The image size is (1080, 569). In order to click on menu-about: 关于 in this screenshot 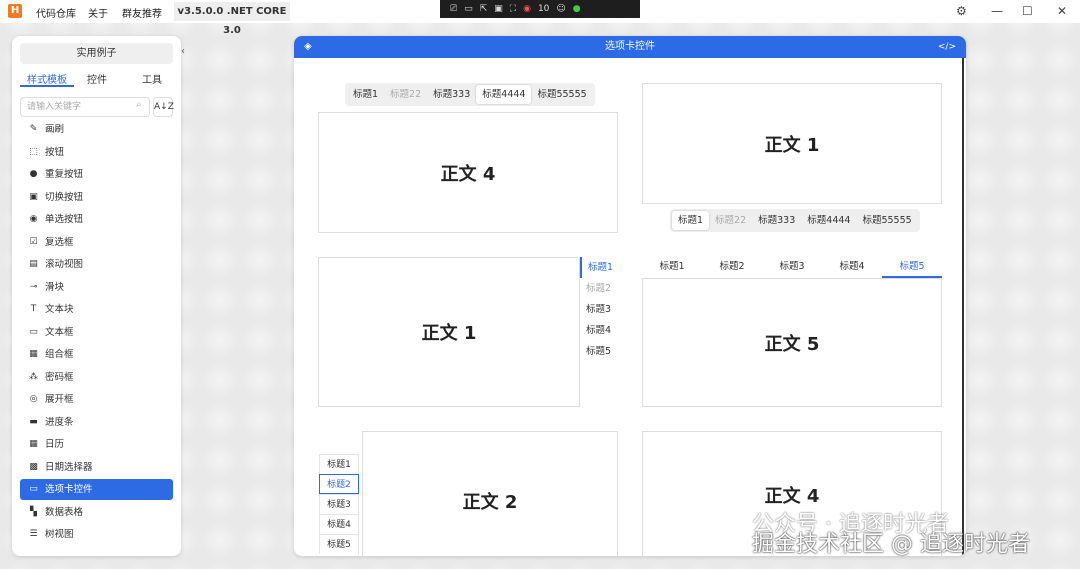, I will do `click(98, 12)`.